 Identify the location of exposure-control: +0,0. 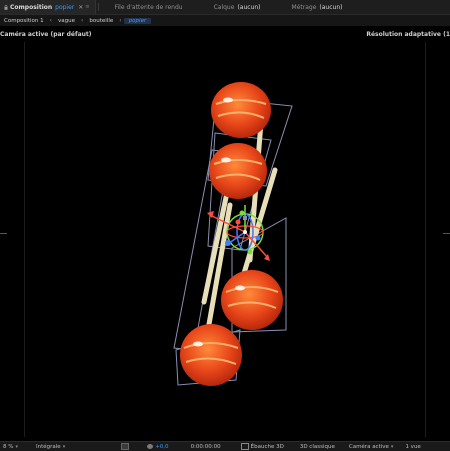
(157, 447).